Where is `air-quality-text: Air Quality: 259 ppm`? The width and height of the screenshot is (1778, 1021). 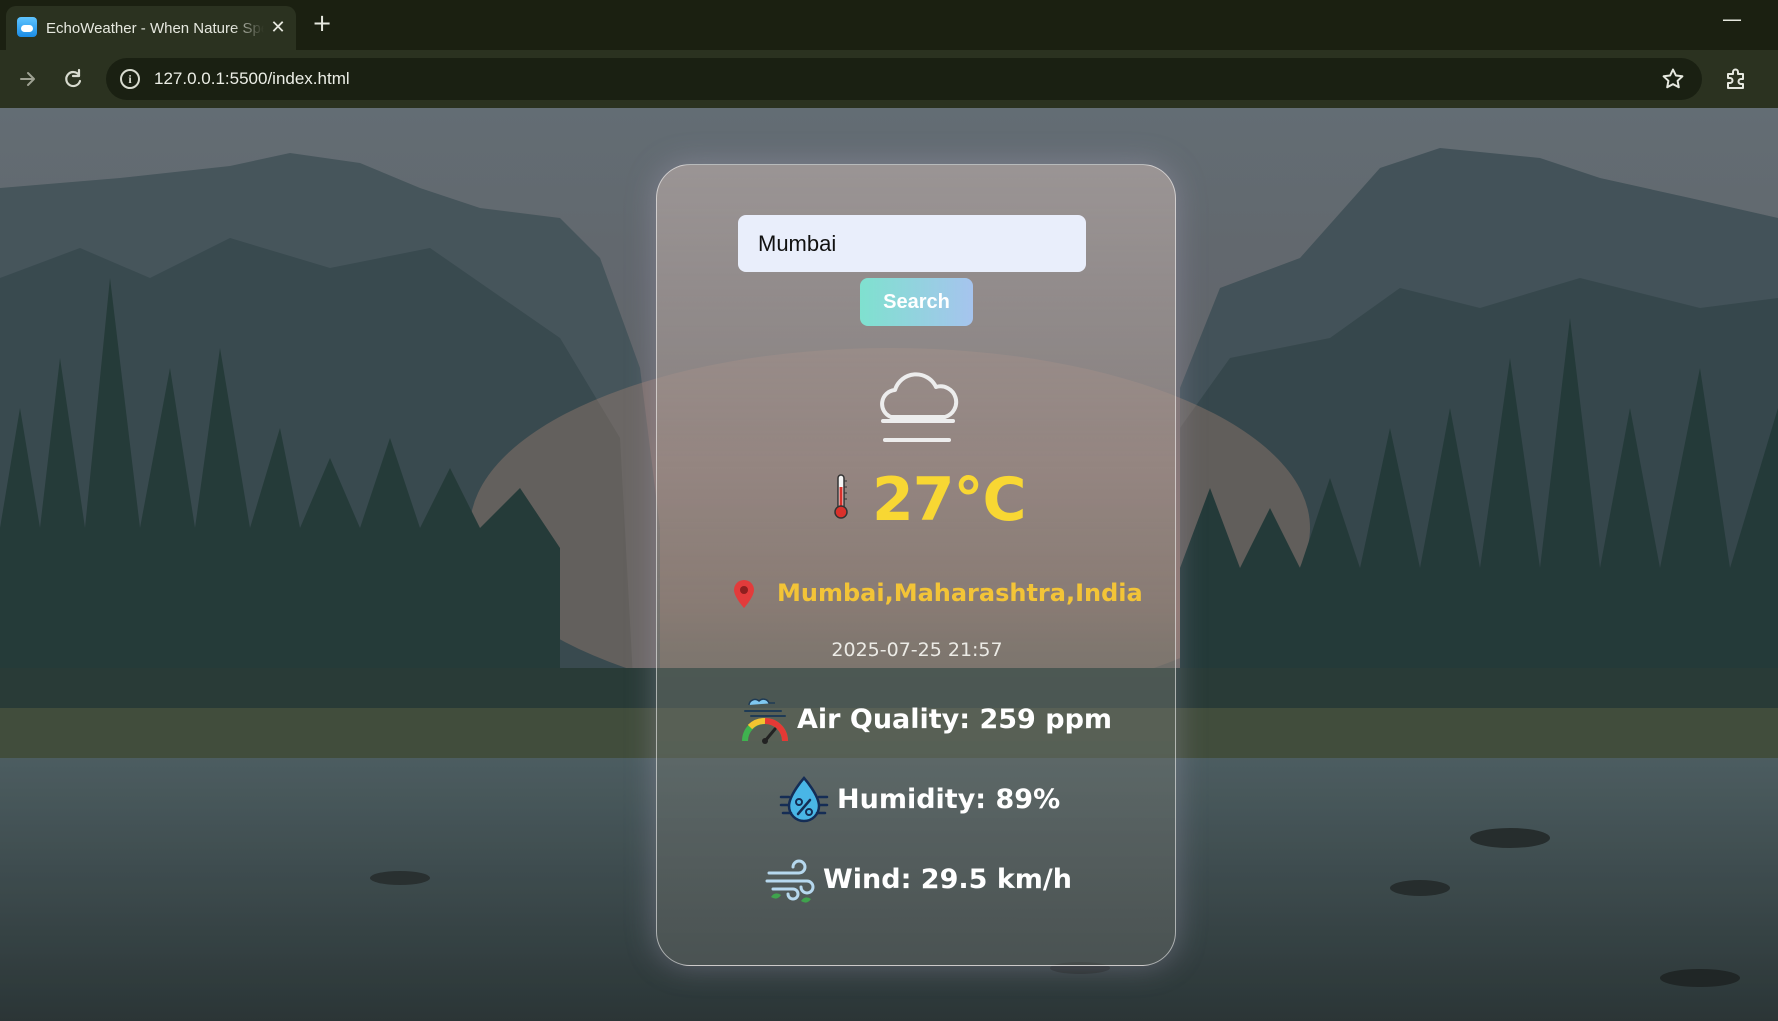 air-quality-text: Air Quality: 259 ppm is located at coordinates (954, 720).